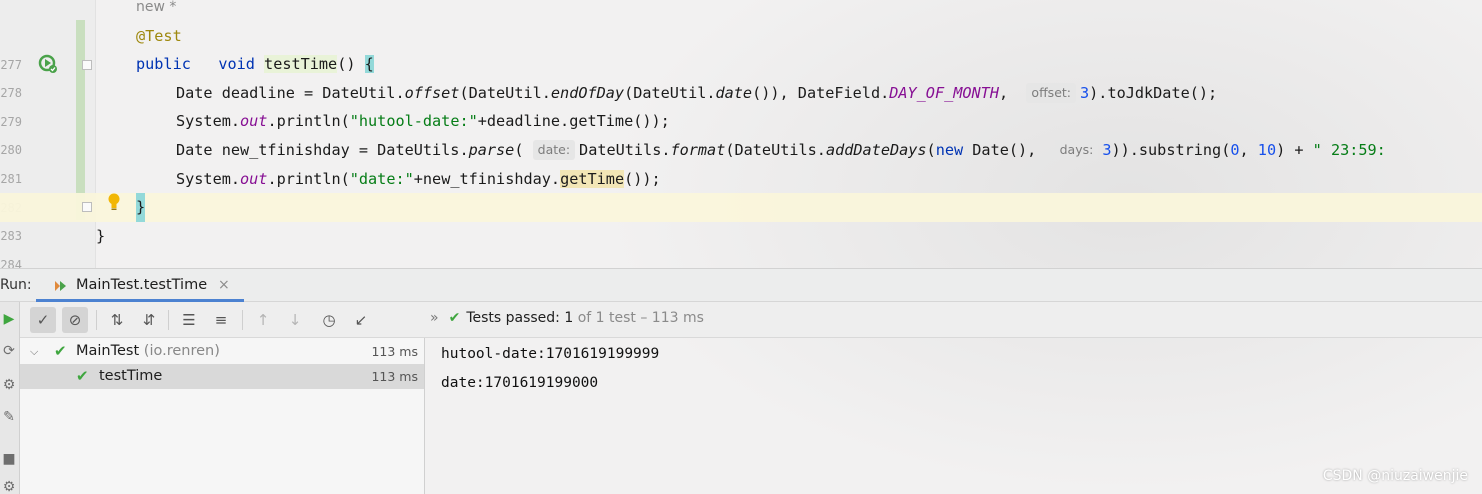 This screenshot has width=1482, height=494. Describe the element at coordinates (554, 150) in the screenshot. I see `parameter-hint: date:` at that location.